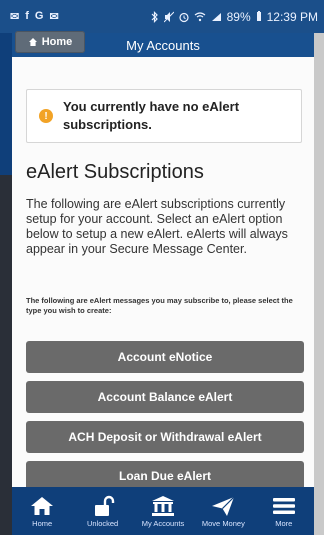 Image resolution: width=324 pixels, height=535 pixels. I want to click on bank-icon, so click(162, 505).